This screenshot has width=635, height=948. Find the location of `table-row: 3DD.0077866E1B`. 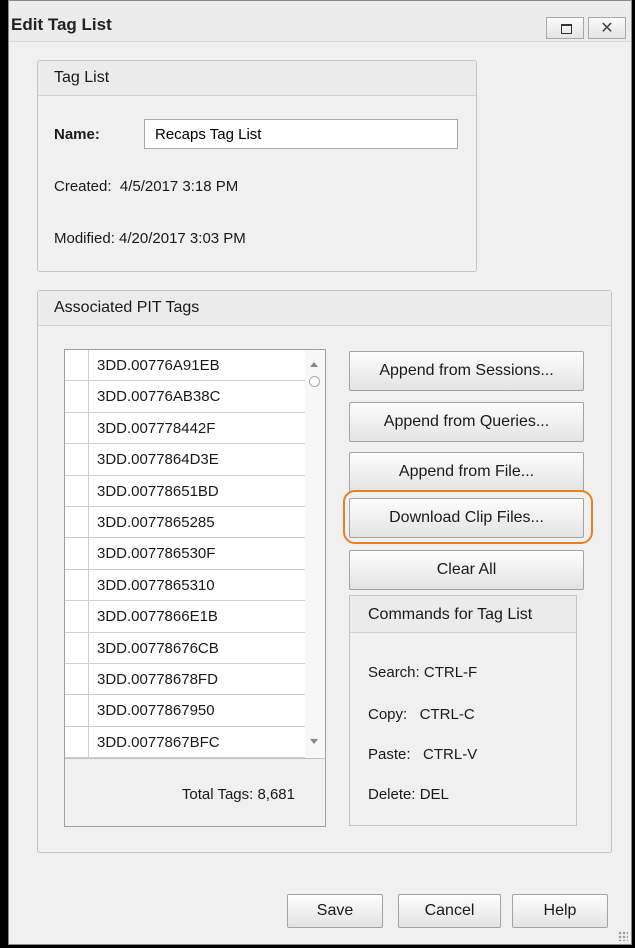

table-row: 3DD.0077866E1B is located at coordinates (185, 617).